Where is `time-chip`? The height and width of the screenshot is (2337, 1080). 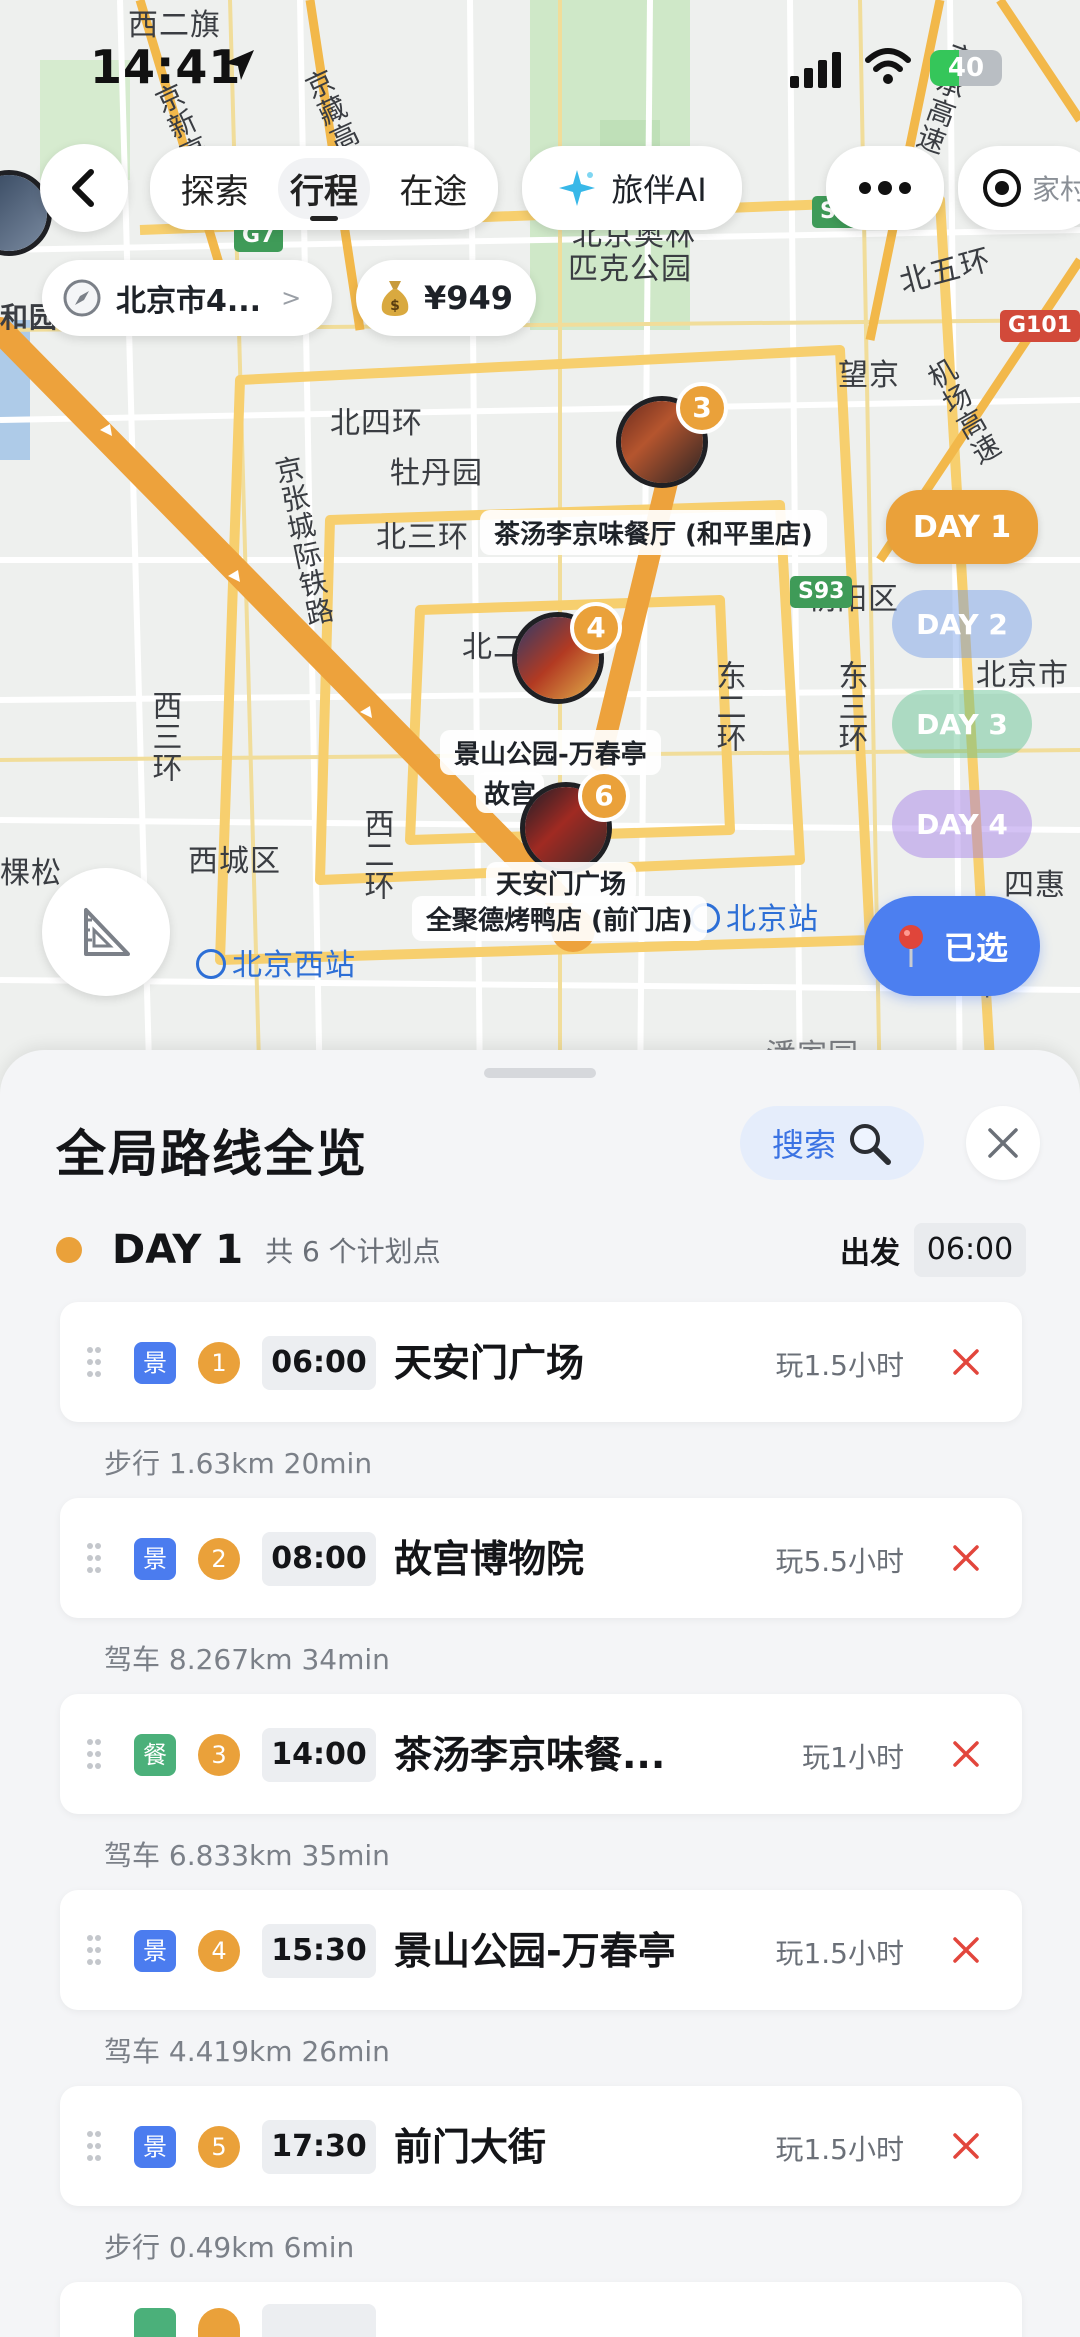 time-chip is located at coordinates (319, 2320).